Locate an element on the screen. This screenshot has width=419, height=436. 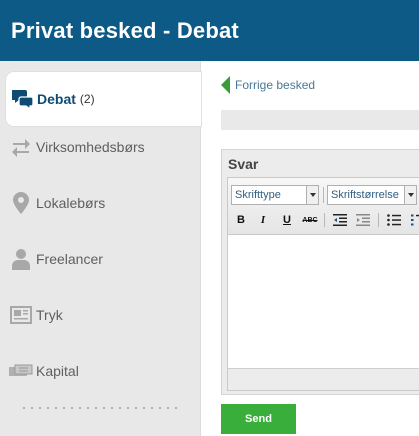
sidebar-item-label: Debat is located at coordinates (56, 99).